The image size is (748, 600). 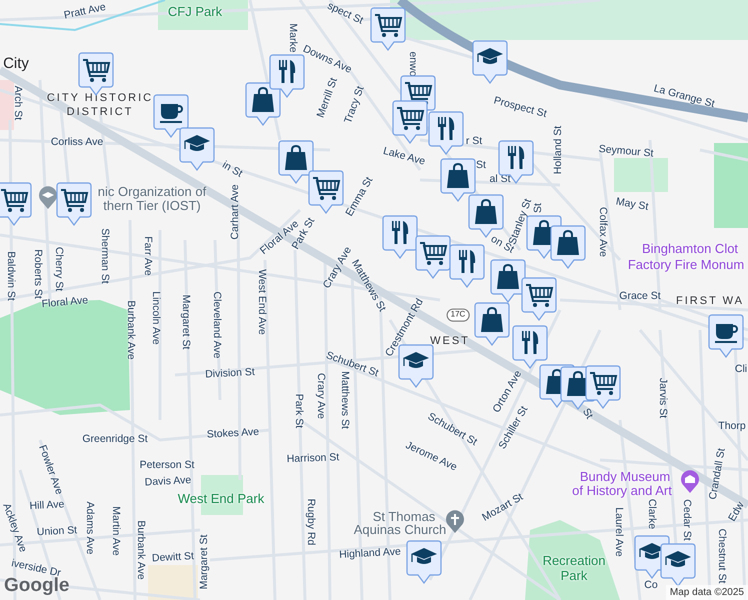 What do you see at coordinates (412, 64) in the screenshot?
I see `street-label: enwo` at bounding box center [412, 64].